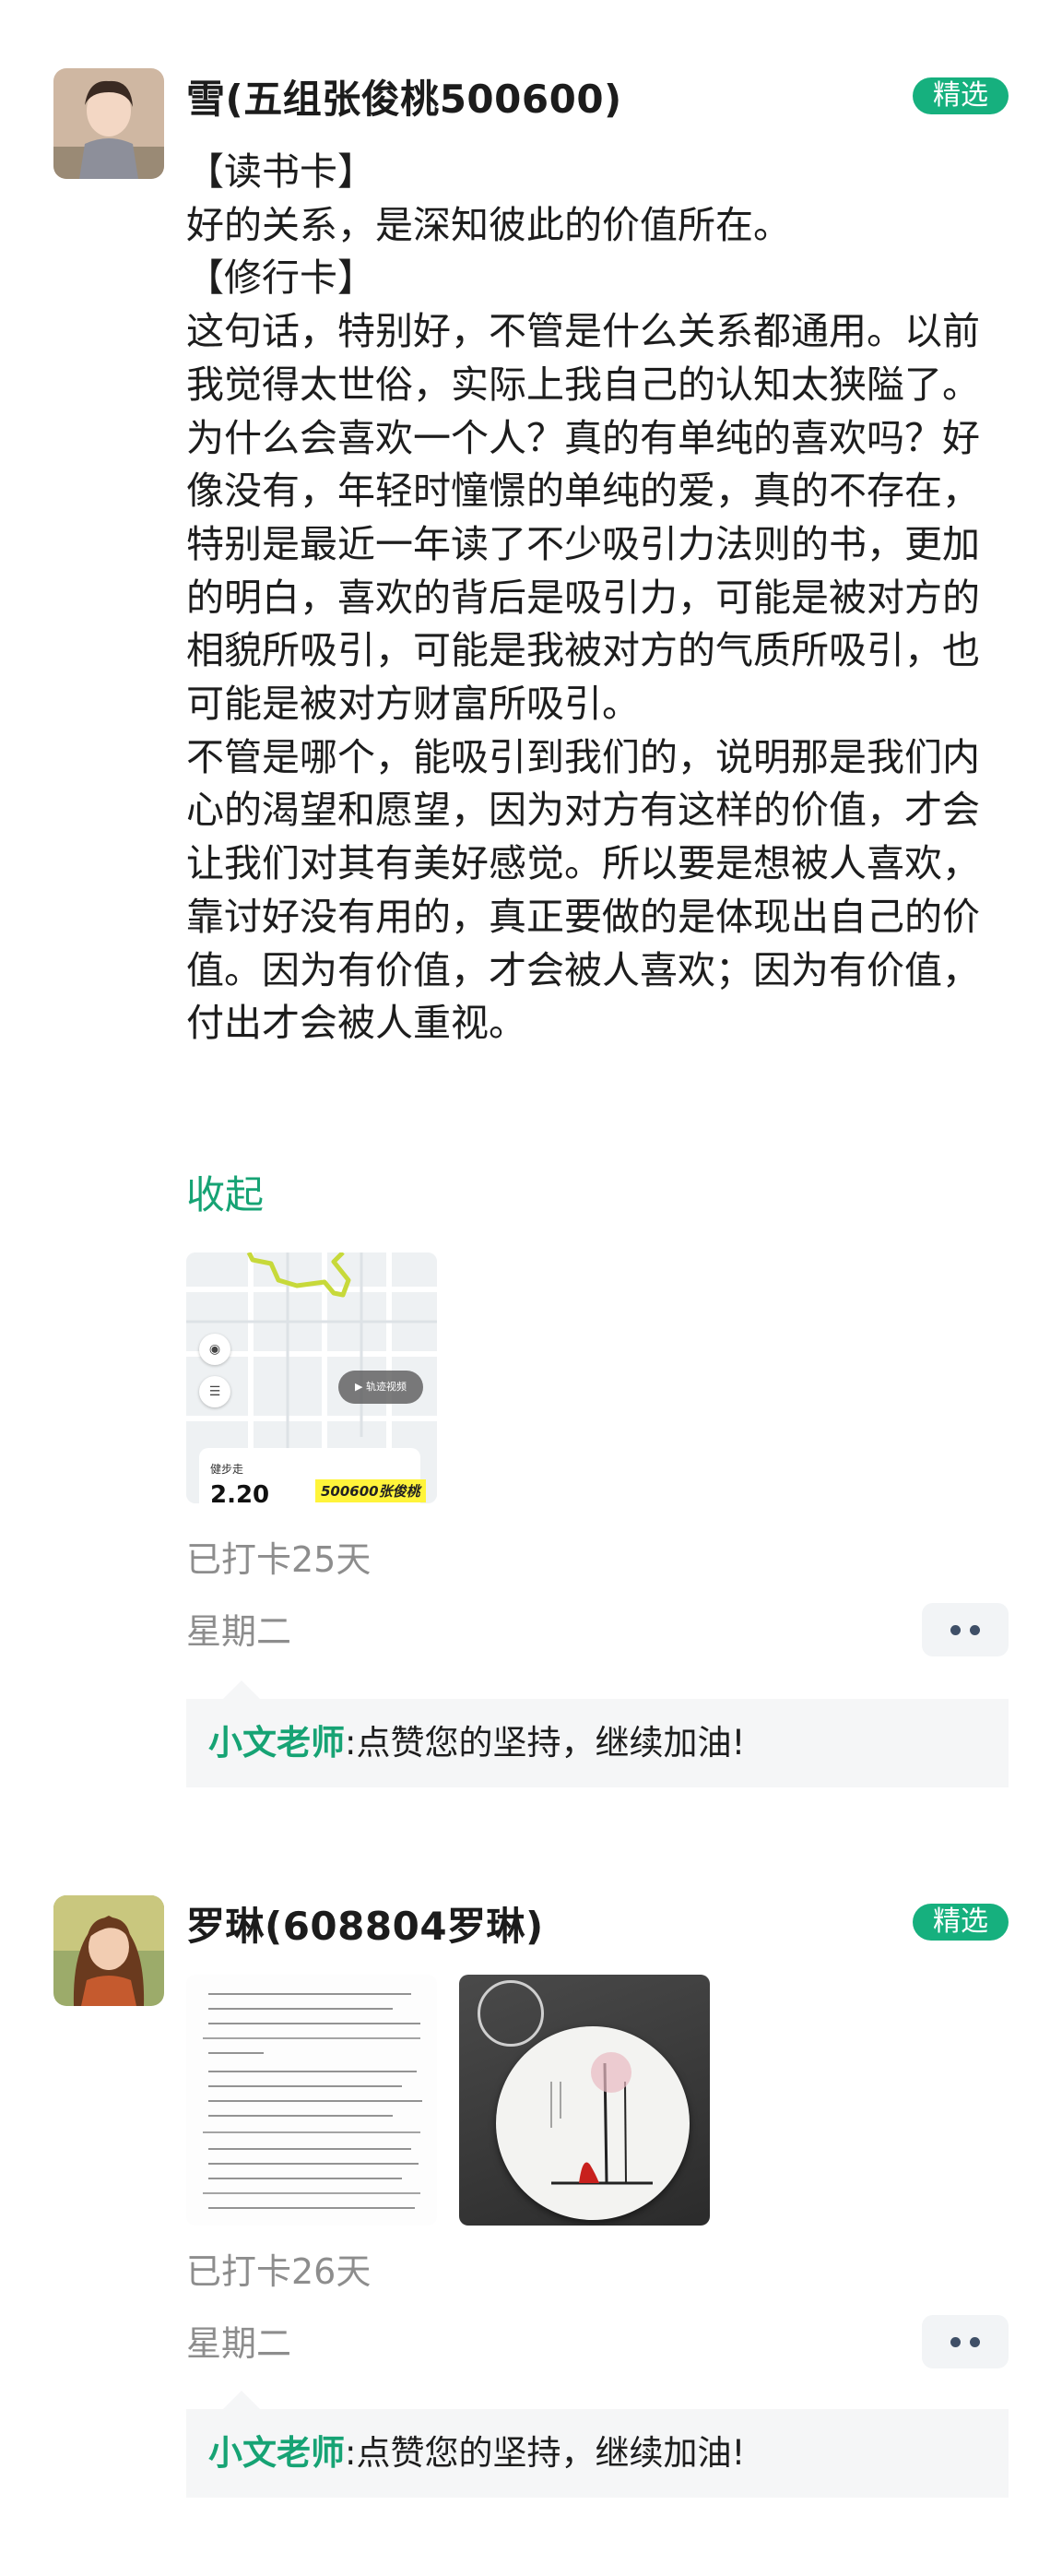 This screenshot has height=2576, width=1062. I want to click on coaster-image, so click(584, 2100).